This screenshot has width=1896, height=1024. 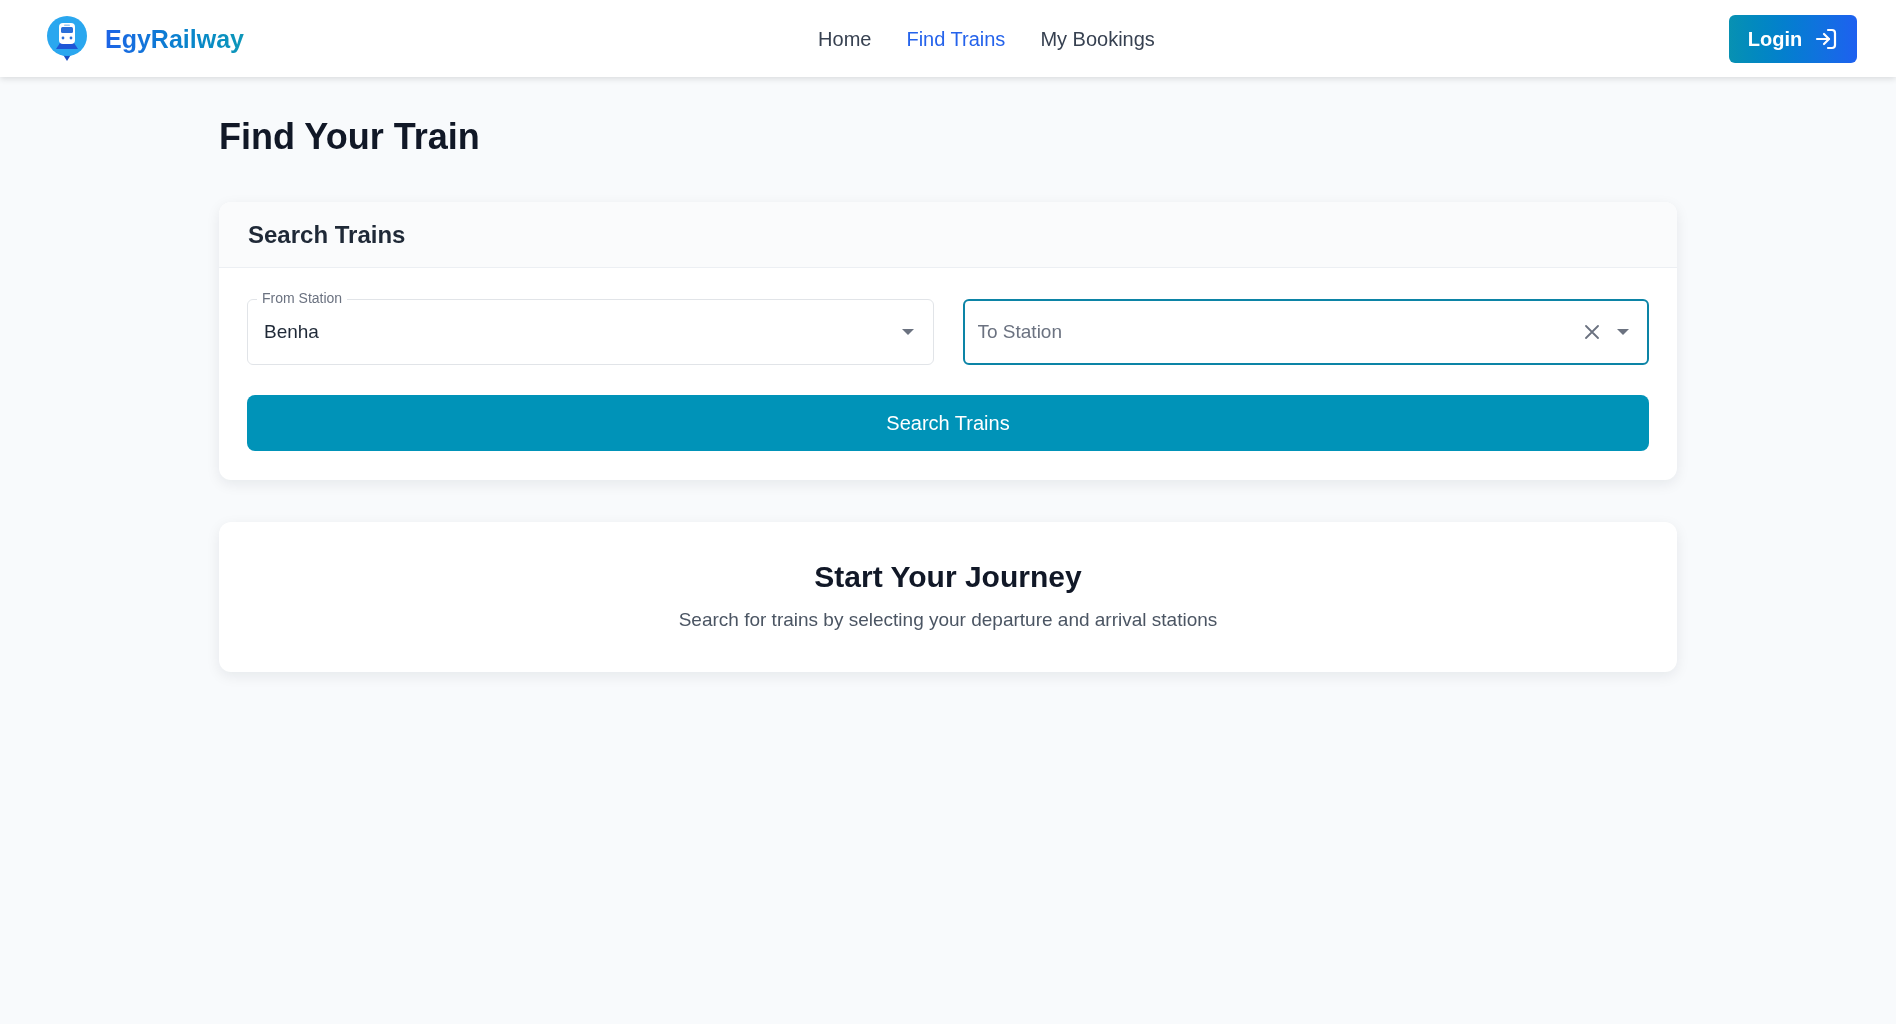 I want to click on station-field: To Station, so click(x=1305, y=332).